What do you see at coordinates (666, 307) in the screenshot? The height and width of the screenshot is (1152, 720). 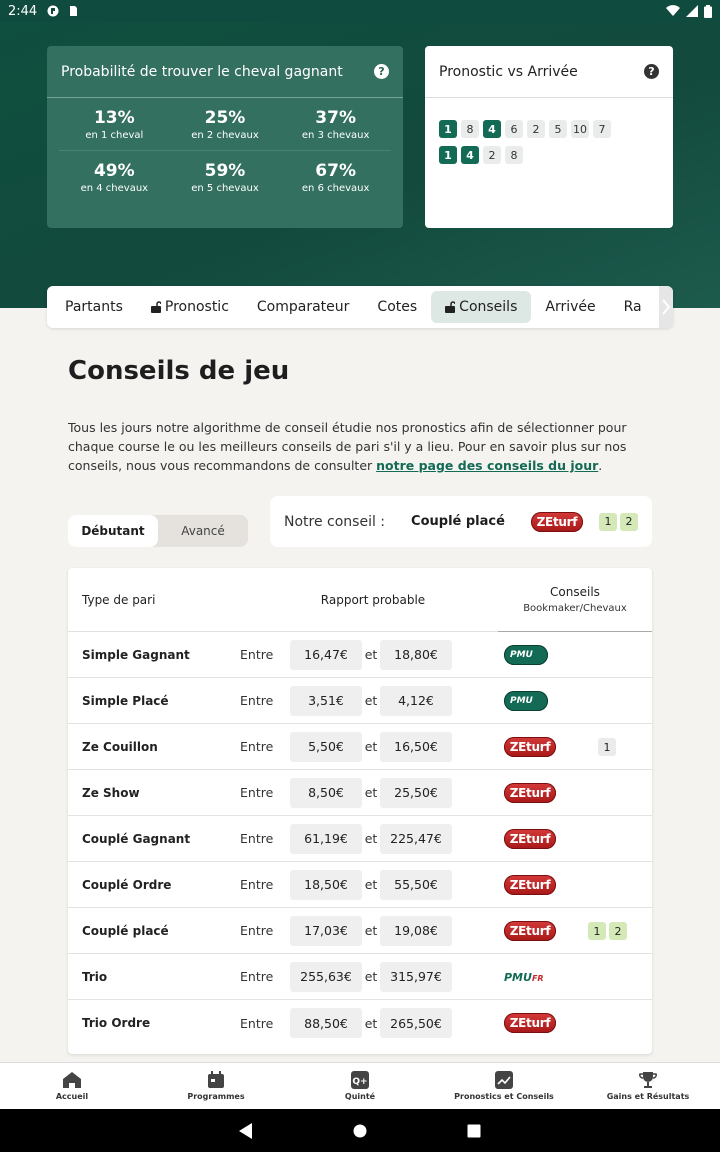 I see `chevron-right-icon` at bounding box center [666, 307].